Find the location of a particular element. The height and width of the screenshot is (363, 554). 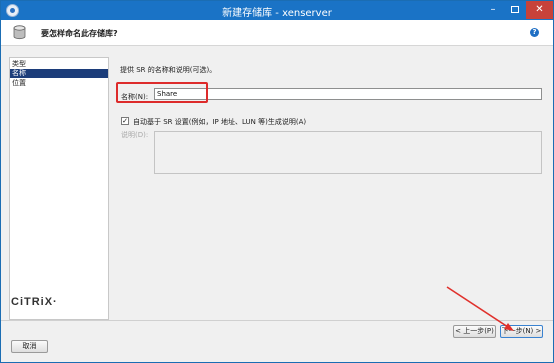

footer-divider is located at coordinates (277, 320).